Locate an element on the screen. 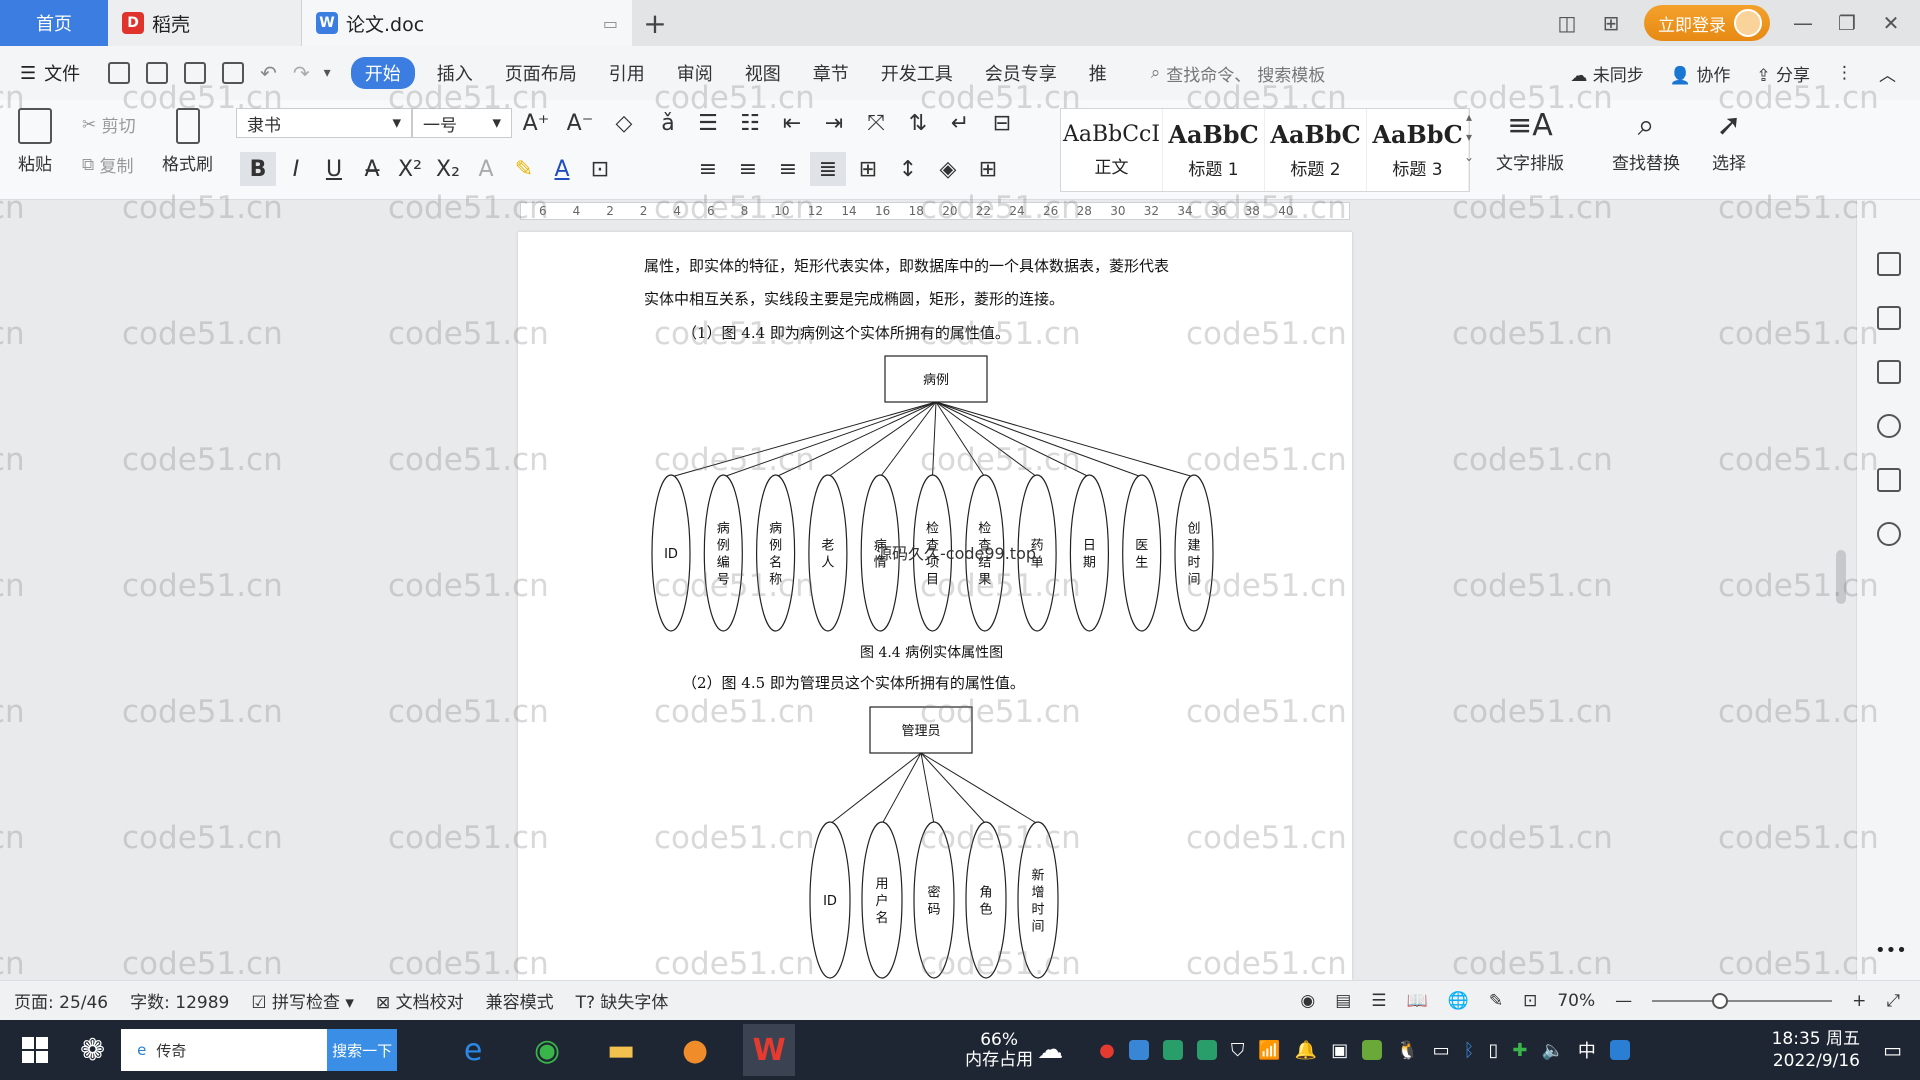 The height and width of the screenshot is (1080, 1920). tab-insert: 插入 is located at coordinates (455, 73).